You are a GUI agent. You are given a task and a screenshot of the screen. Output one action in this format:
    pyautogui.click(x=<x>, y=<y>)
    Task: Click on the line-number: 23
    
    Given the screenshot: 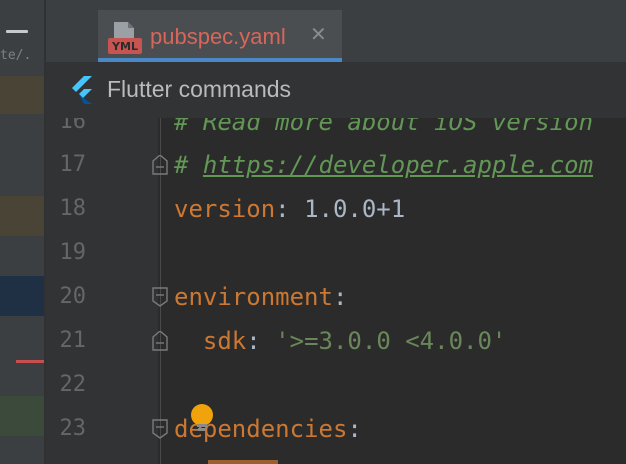 What is the action you would take?
    pyautogui.click(x=73, y=428)
    